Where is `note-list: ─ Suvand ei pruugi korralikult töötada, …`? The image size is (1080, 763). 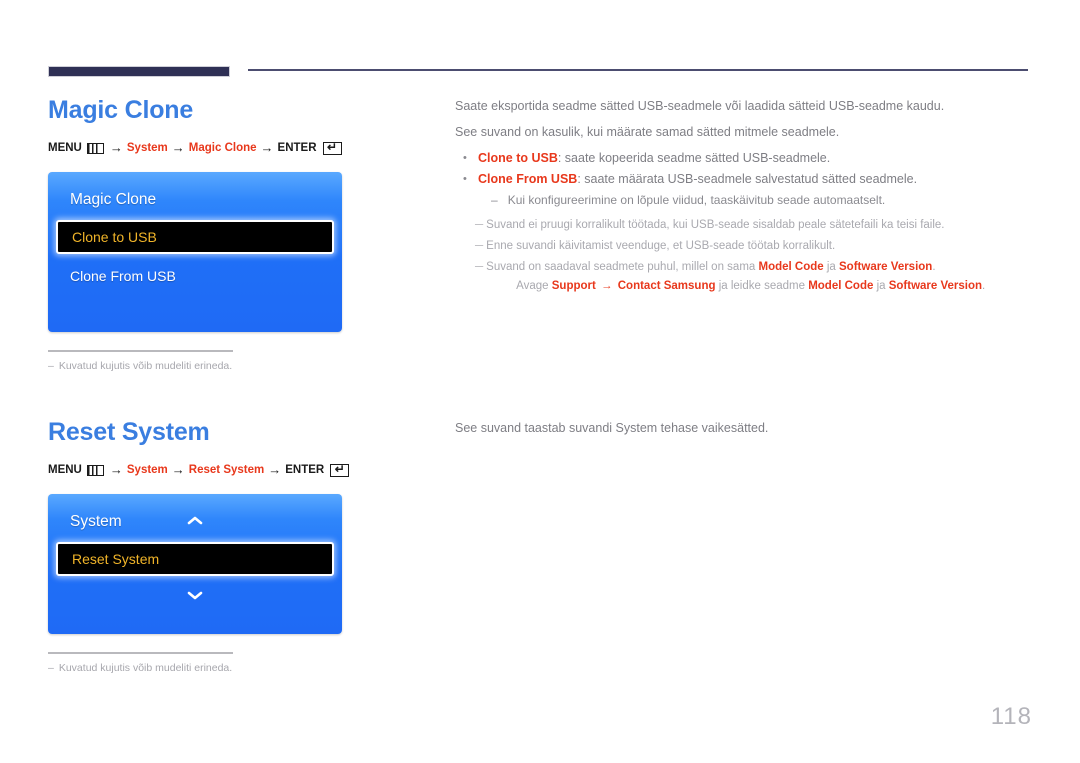 note-list: ─ Suvand ei pruugi korralikult töötada, … is located at coordinates (745, 256).